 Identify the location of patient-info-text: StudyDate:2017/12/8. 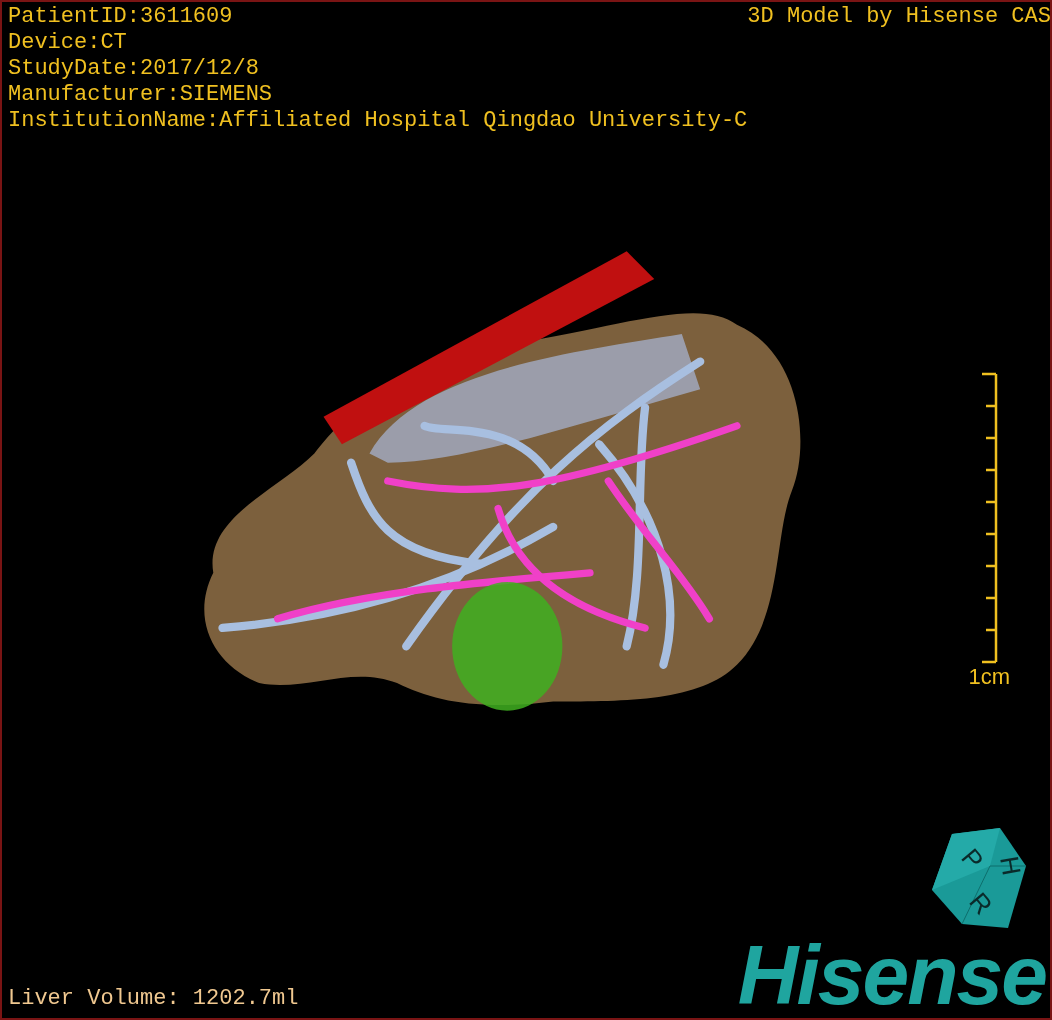
(134, 69).